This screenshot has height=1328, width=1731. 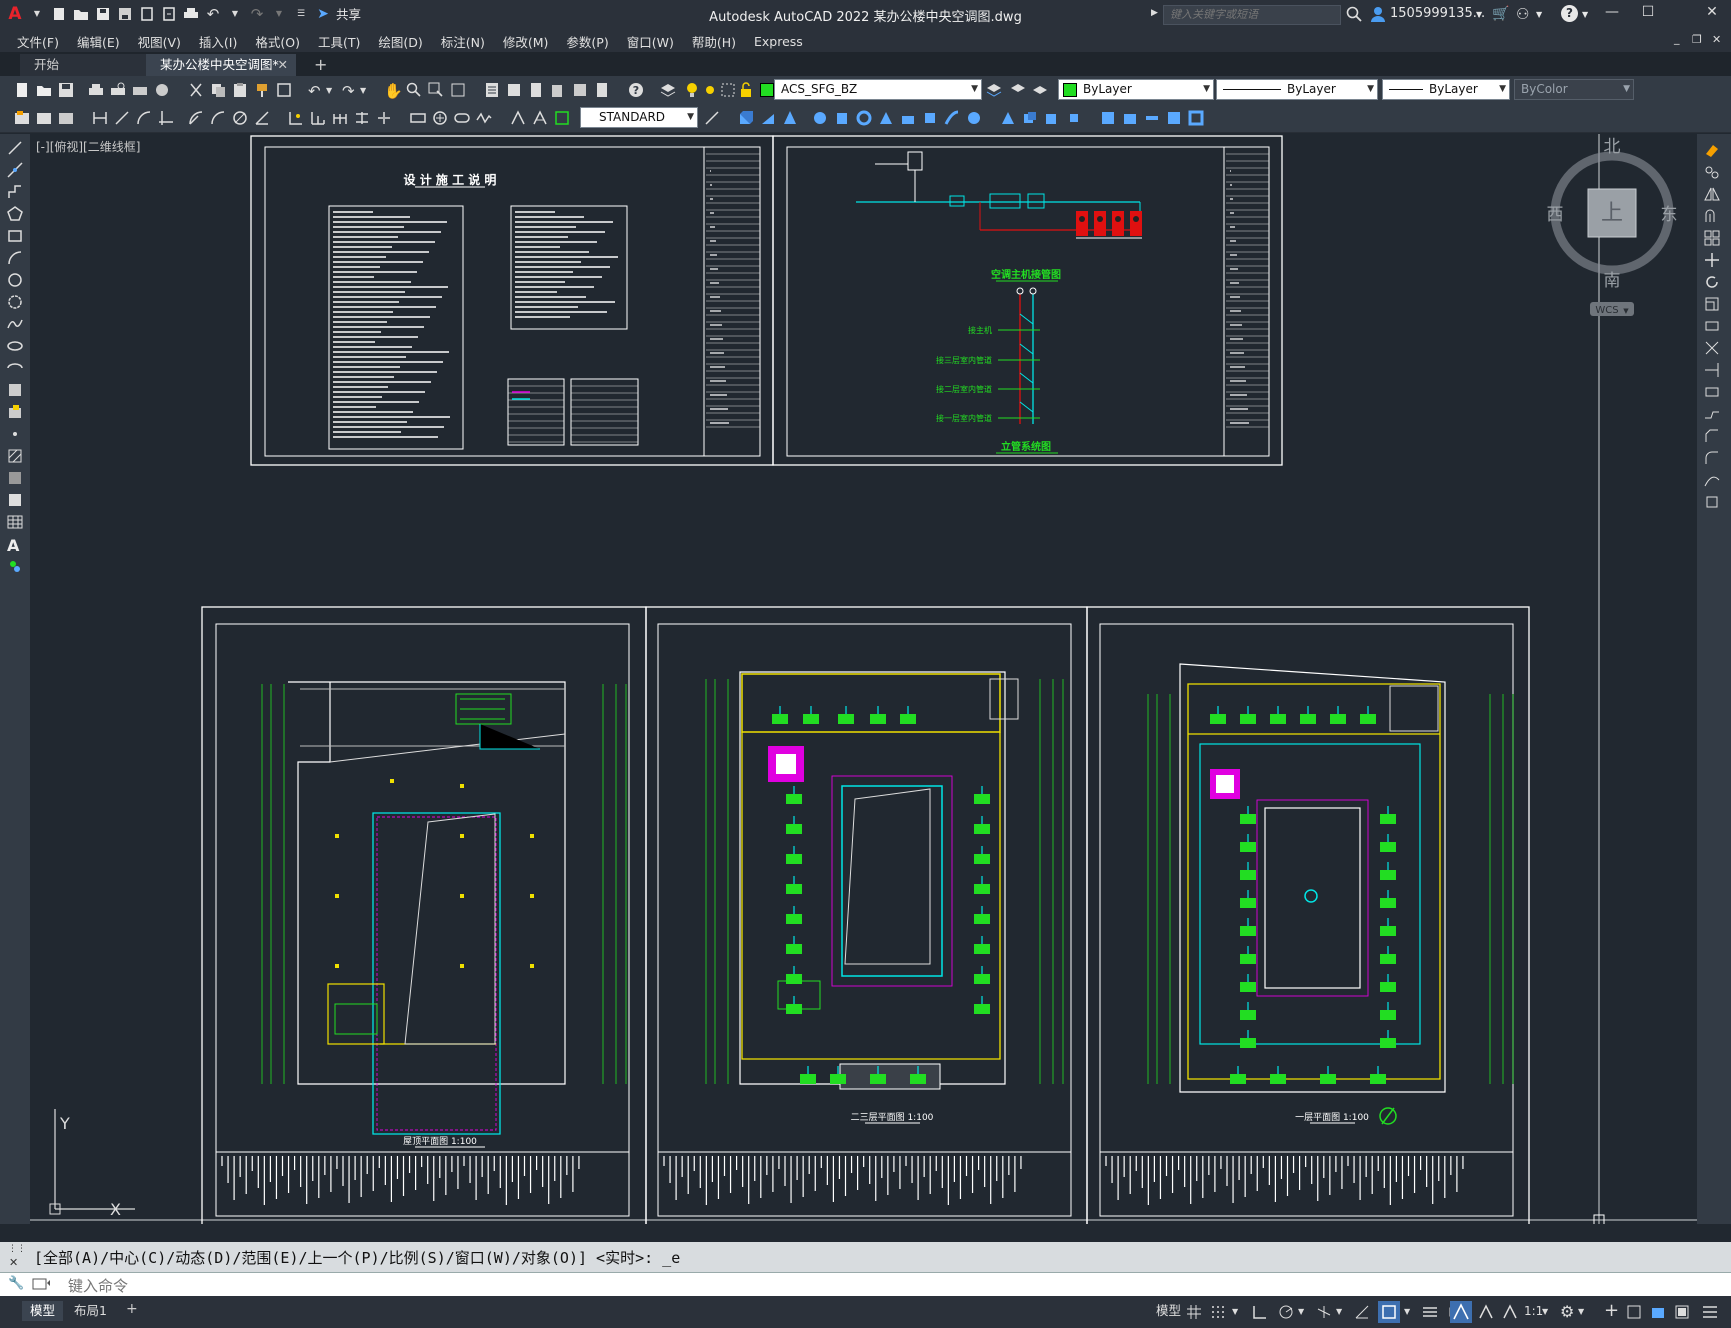 I want to click on linear-dim-icon, so click(x=100, y=118).